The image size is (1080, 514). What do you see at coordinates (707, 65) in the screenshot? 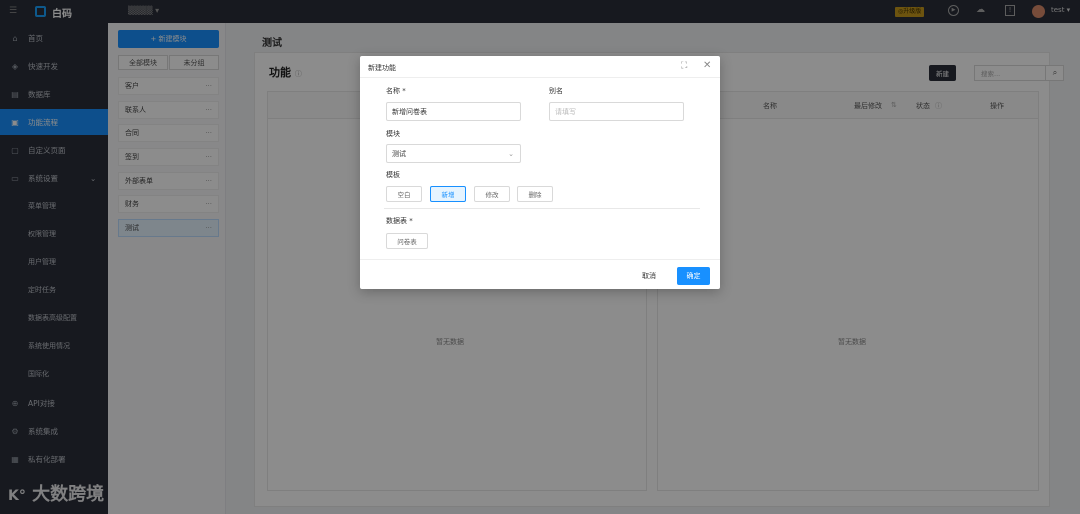
I see `close-icon: ✕` at bounding box center [707, 65].